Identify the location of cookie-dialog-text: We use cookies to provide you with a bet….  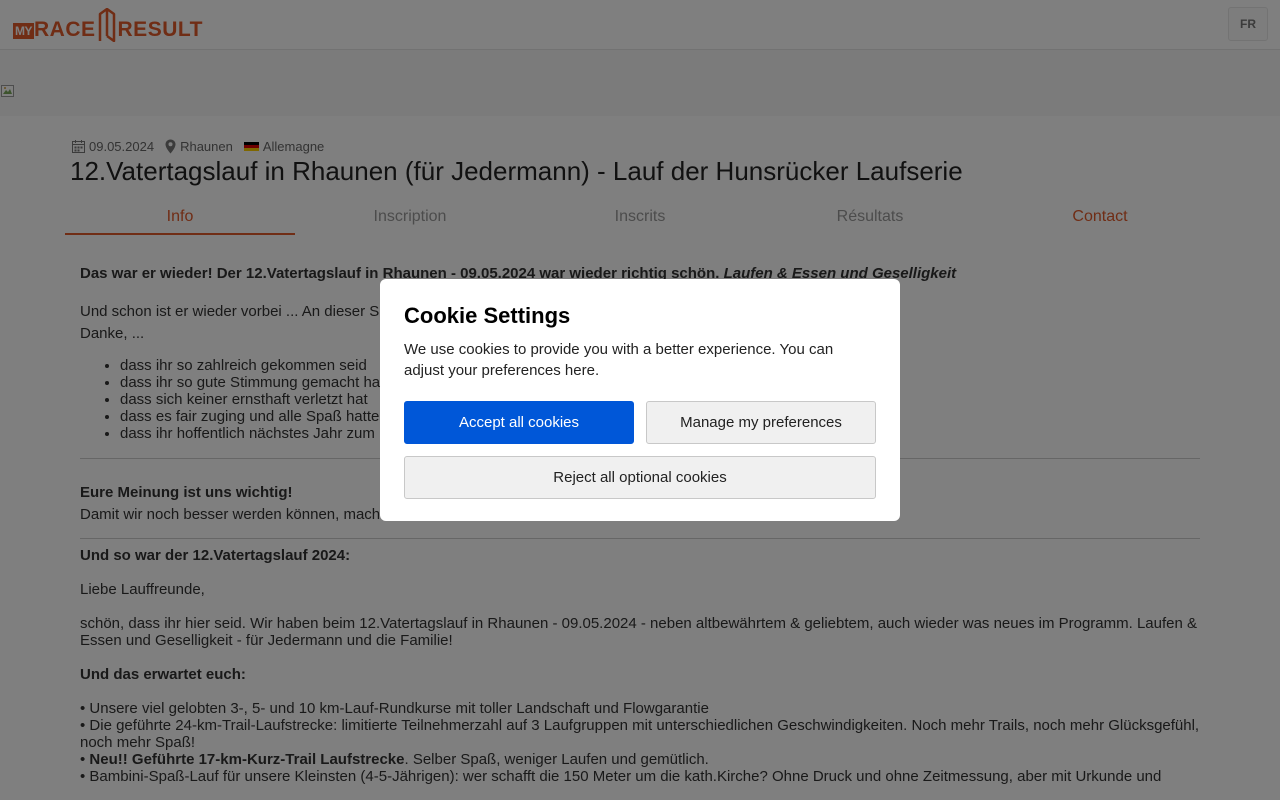
(619, 360).